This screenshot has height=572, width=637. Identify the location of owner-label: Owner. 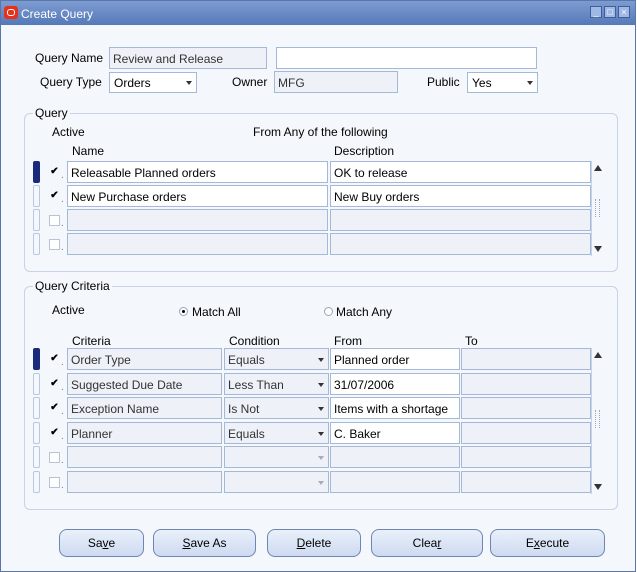
(250, 82).